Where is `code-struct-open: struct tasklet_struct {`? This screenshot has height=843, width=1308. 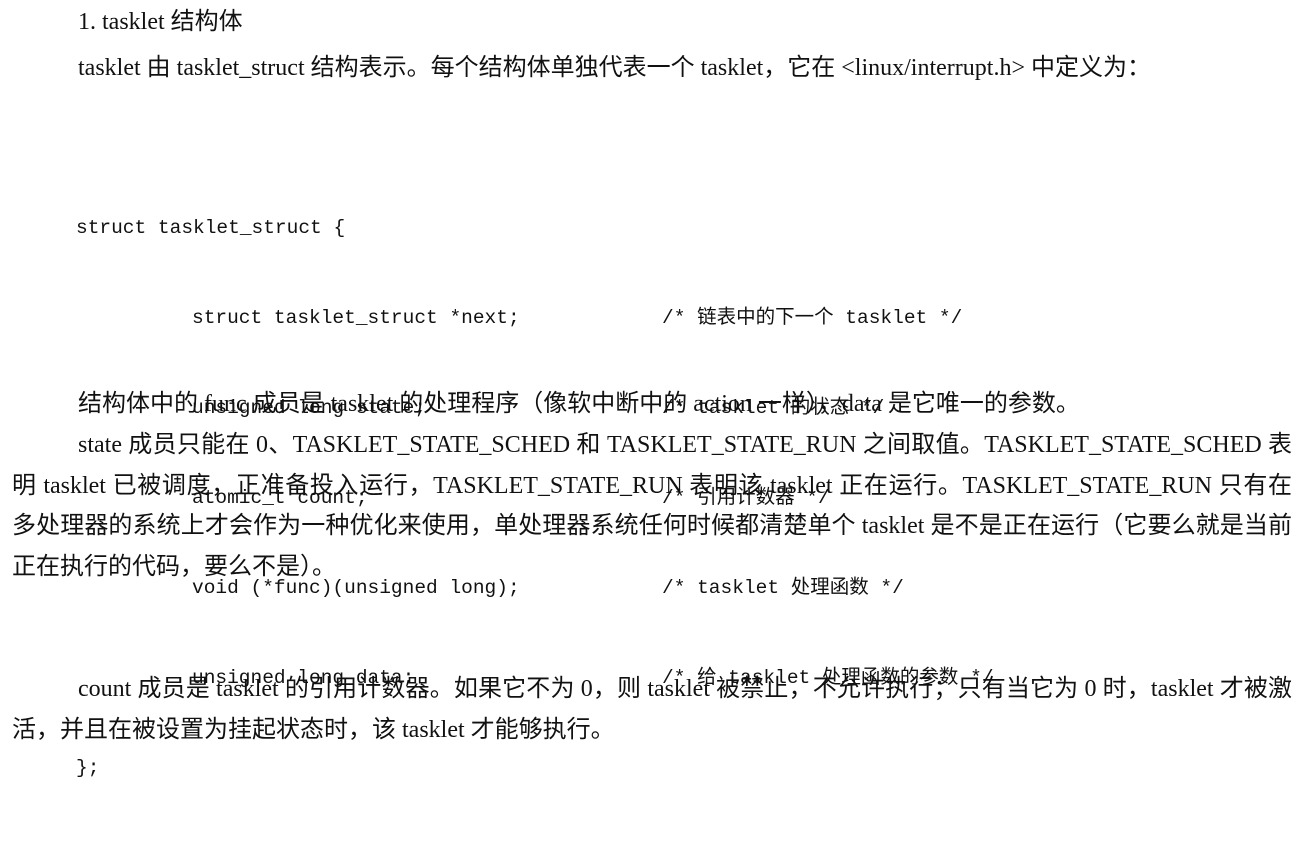
code-struct-open: struct tasklet_struct { is located at coordinates (211, 228).